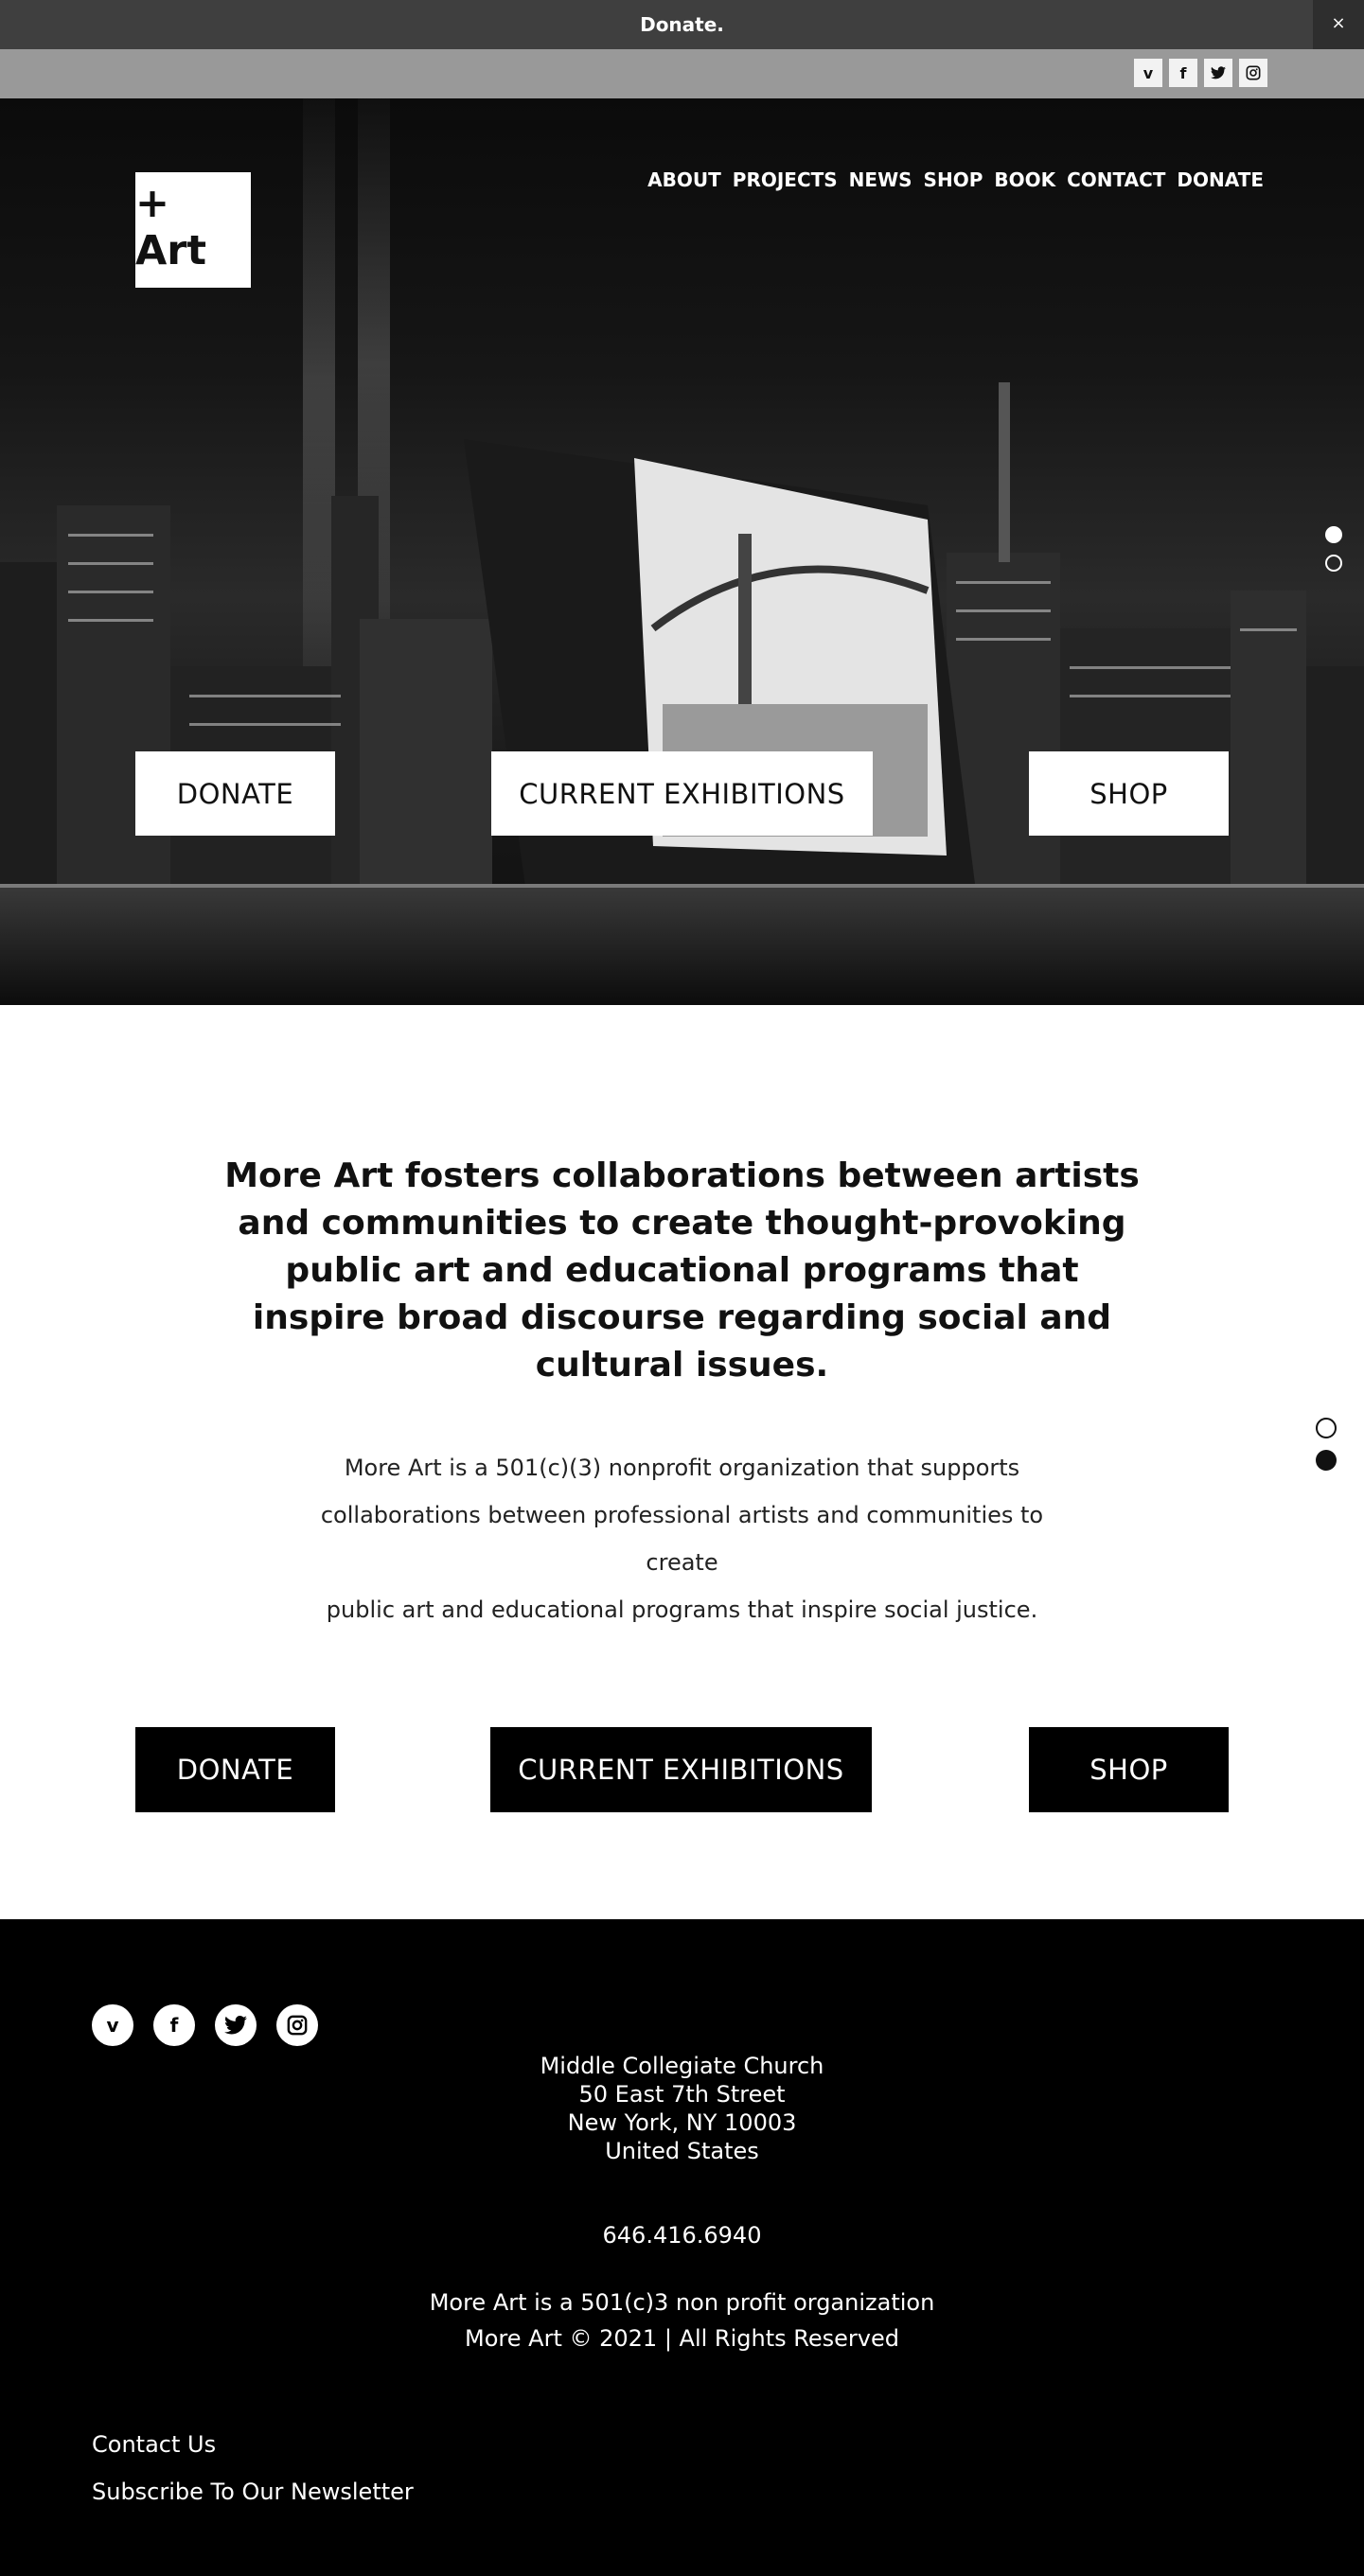 Image resolution: width=1364 pixels, height=2576 pixels. I want to click on social-bar: v f, so click(682, 73).